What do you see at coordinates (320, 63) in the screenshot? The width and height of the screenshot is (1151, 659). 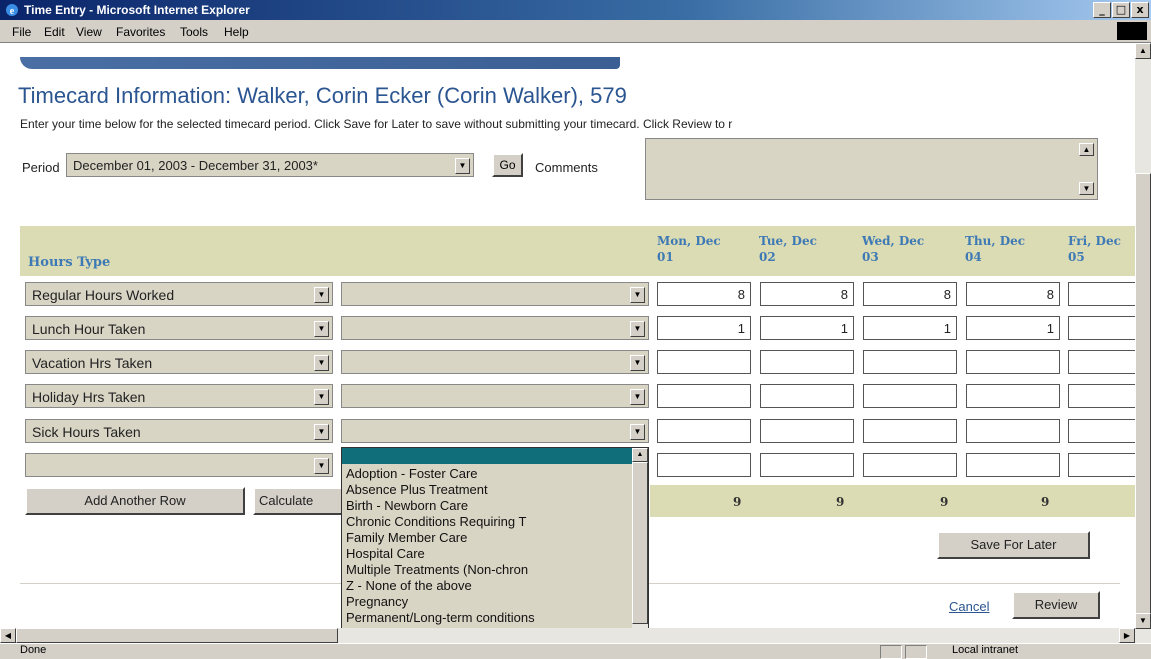 I see `banner-bar` at bounding box center [320, 63].